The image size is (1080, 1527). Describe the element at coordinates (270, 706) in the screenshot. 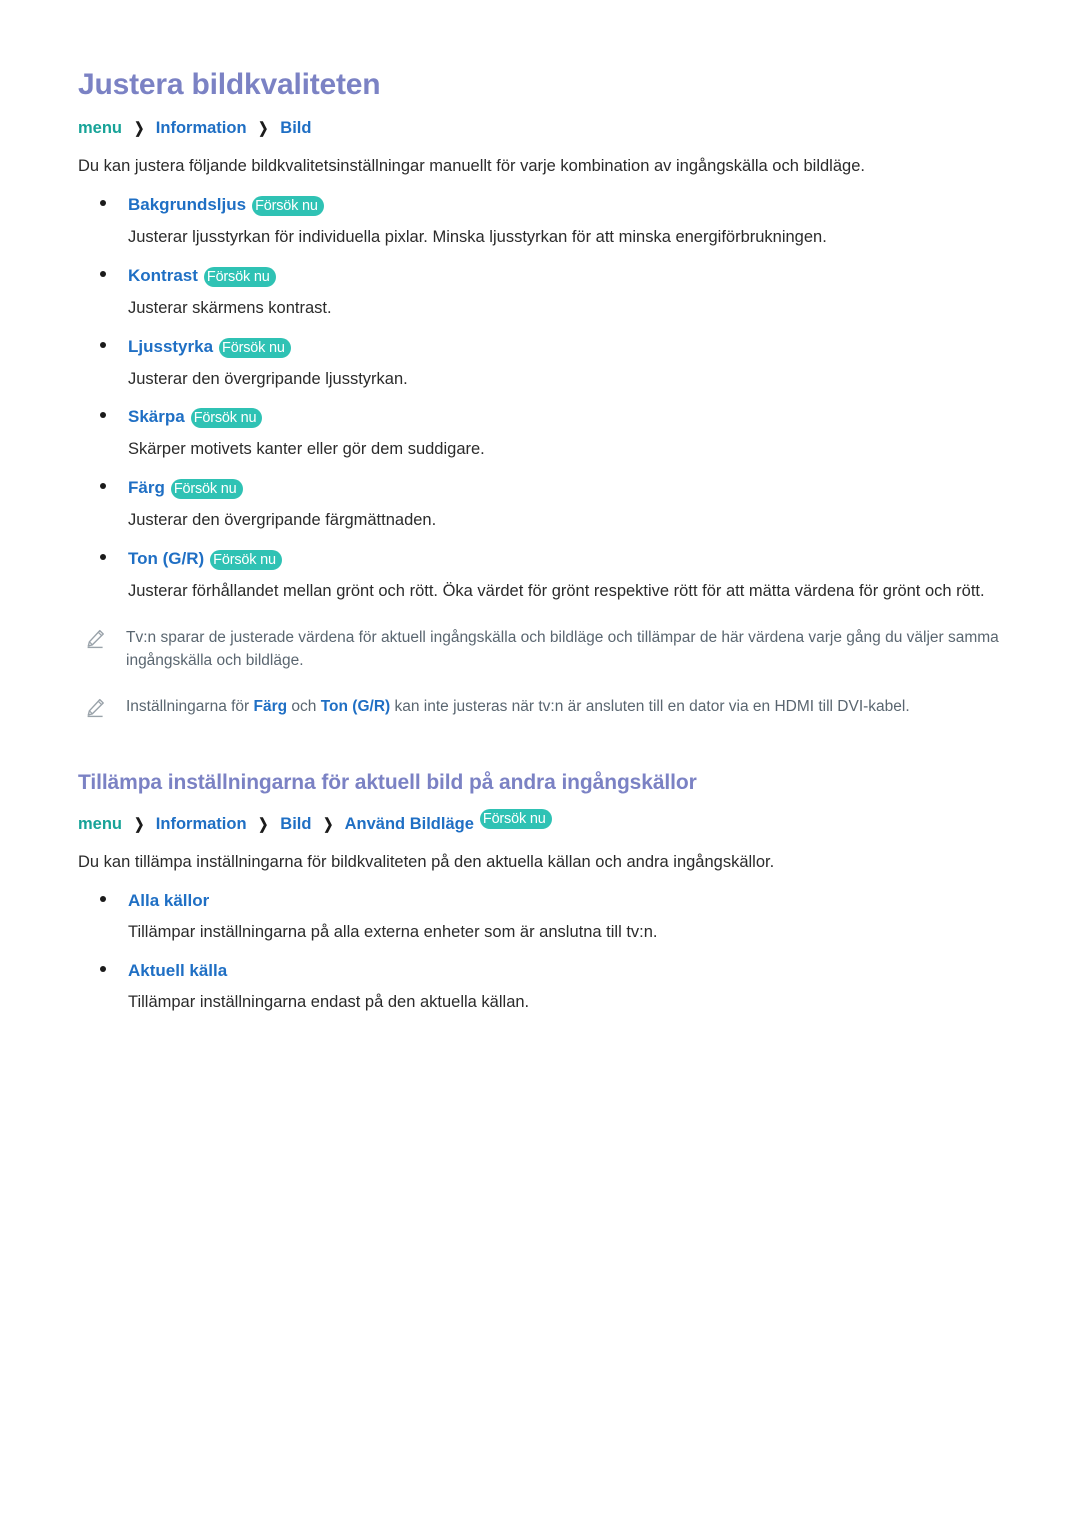

I see `note-highlight-farg: Färg` at that location.